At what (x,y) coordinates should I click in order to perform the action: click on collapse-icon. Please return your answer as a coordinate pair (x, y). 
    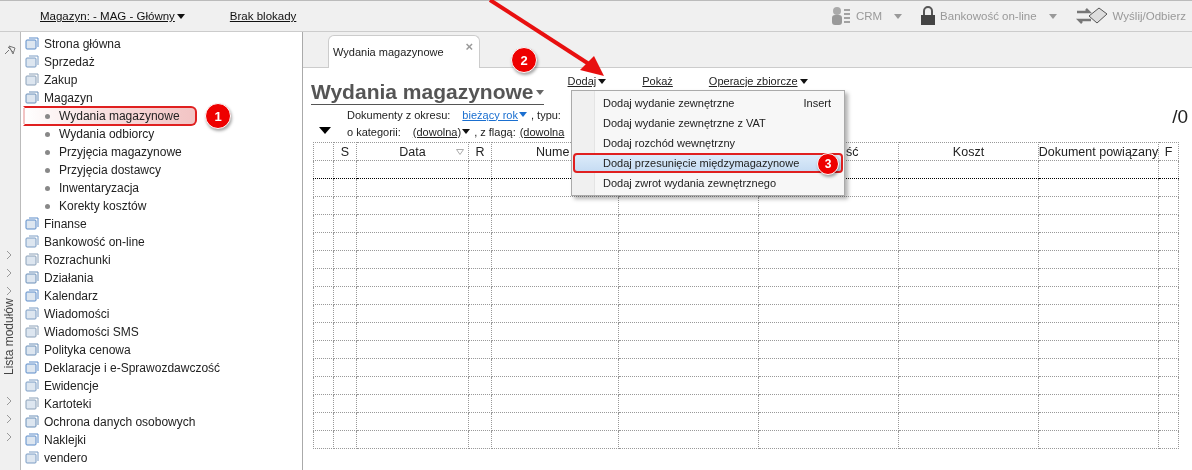
    Looking at the image, I should click on (325, 130).